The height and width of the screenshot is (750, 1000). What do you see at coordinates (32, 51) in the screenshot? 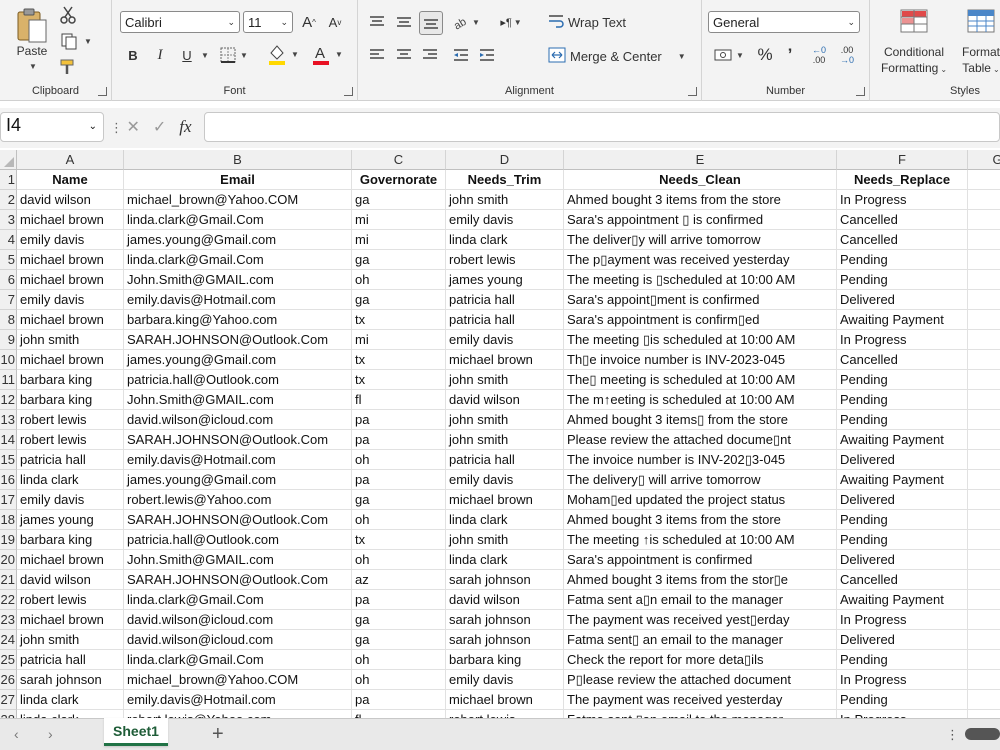
I see `paste-button: Paste` at bounding box center [32, 51].